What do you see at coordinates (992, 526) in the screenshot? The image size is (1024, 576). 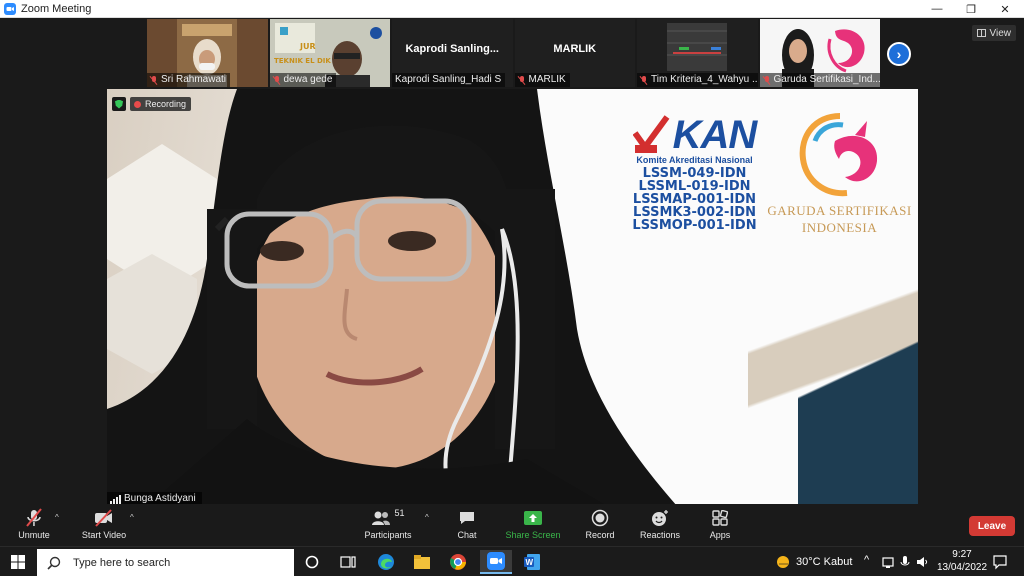 I see `leave-button: Leave` at bounding box center [992, 526].